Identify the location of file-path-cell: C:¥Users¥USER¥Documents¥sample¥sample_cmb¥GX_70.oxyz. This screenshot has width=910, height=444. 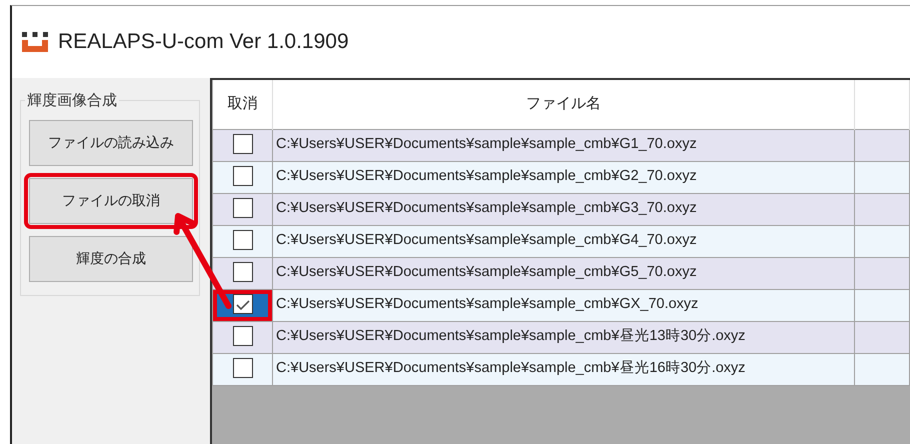
(563, 305).